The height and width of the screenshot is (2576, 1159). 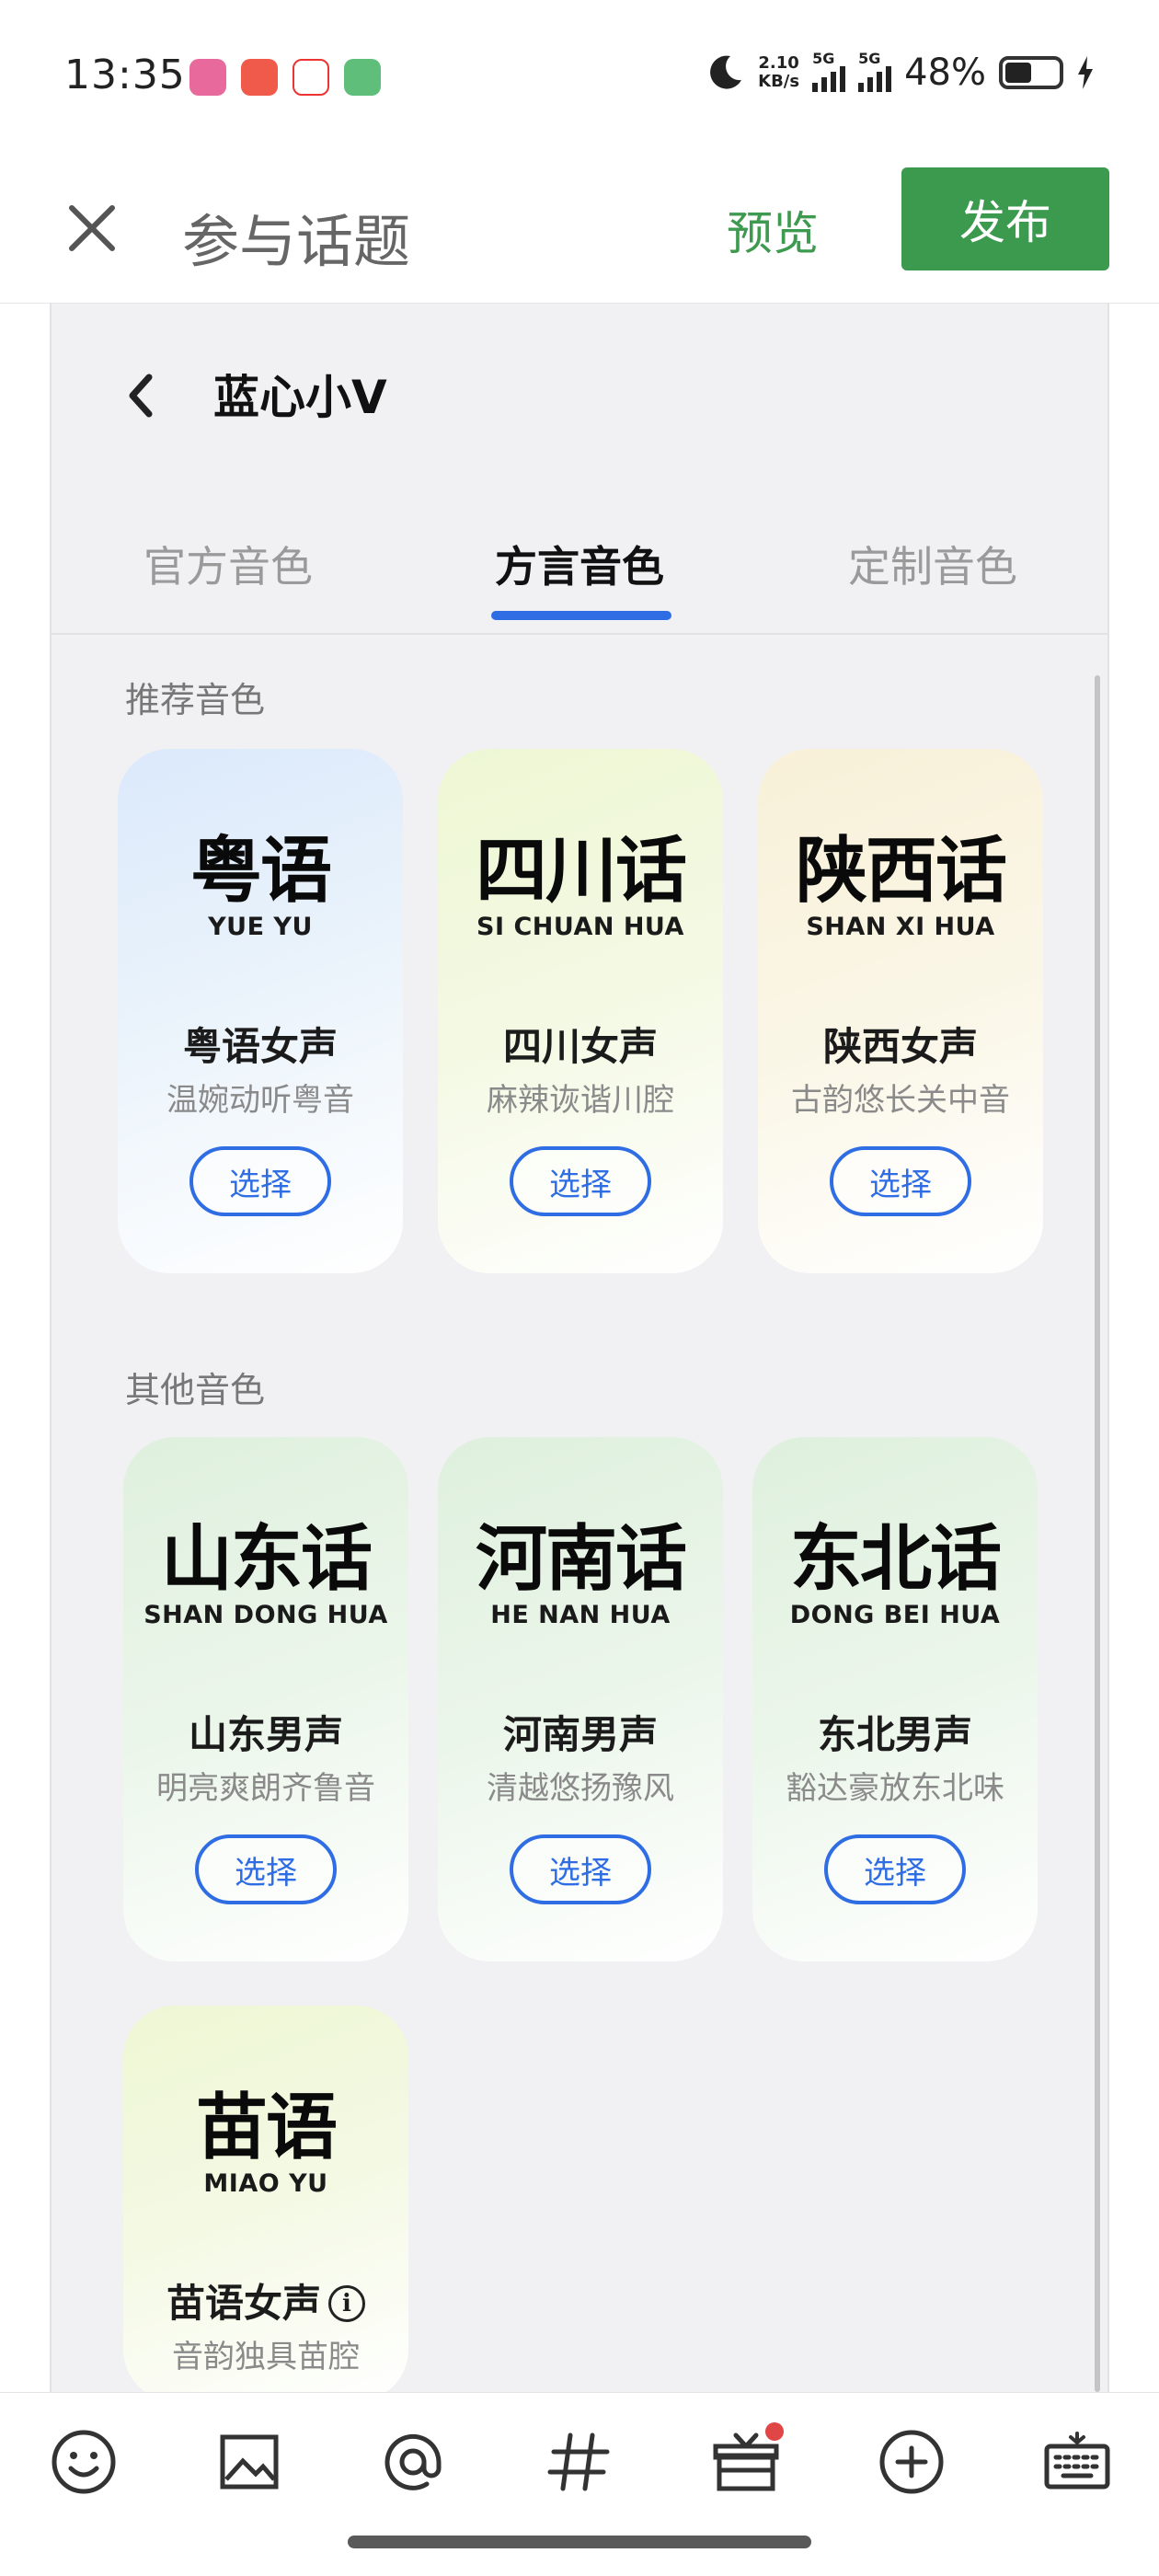 I want to click on voice-card: 苗语 MIAO YU 苗语女声 i 音韵独具苗腔, so click(x=265, y=2199).